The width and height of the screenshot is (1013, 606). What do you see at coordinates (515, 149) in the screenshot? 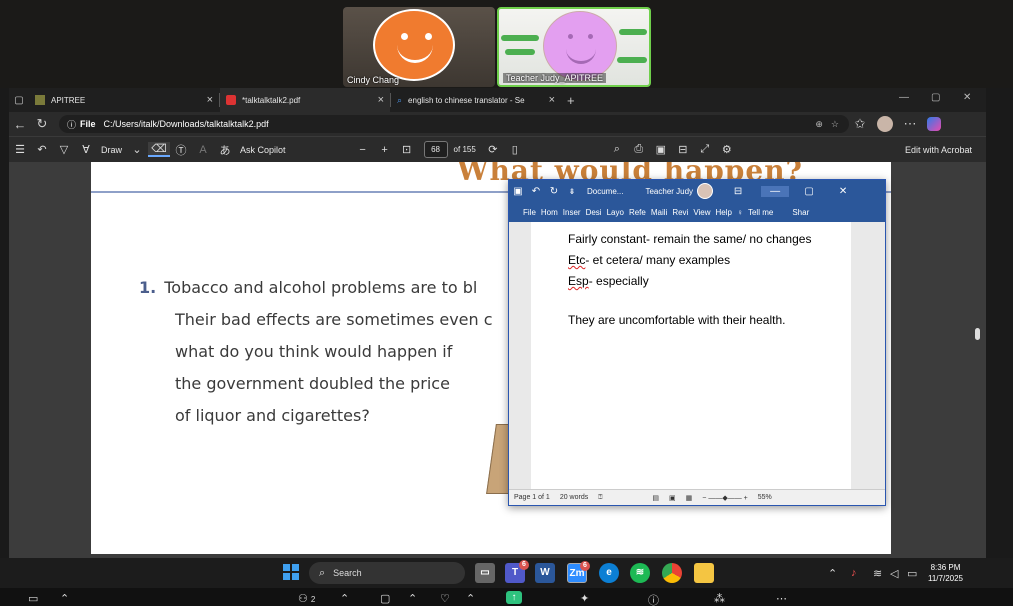
I see `page-view-icon: ▯` at bounding box center [515, 149].